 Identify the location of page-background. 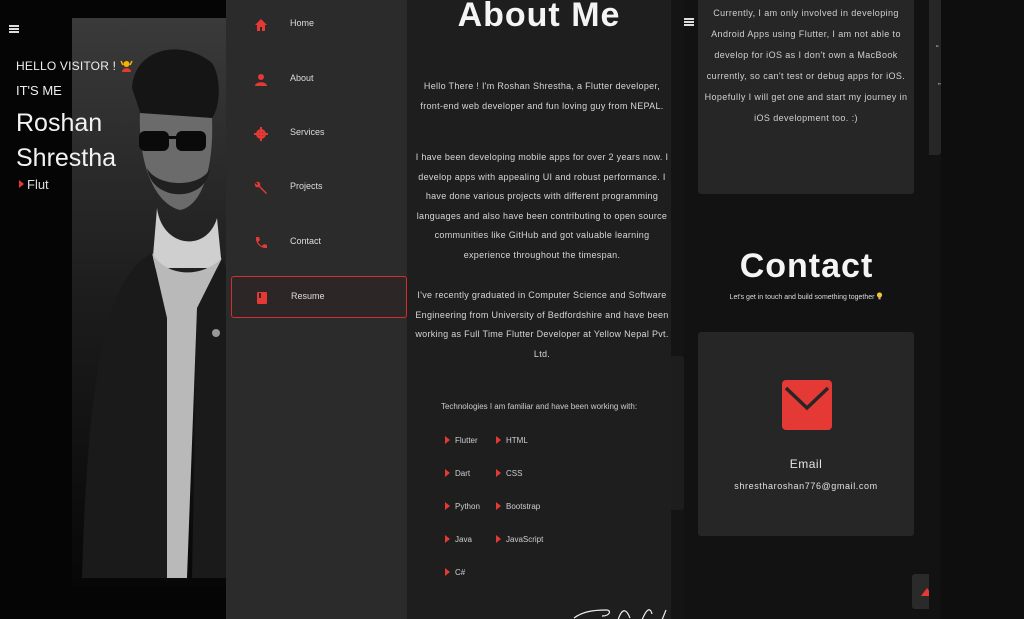
(982, 309).